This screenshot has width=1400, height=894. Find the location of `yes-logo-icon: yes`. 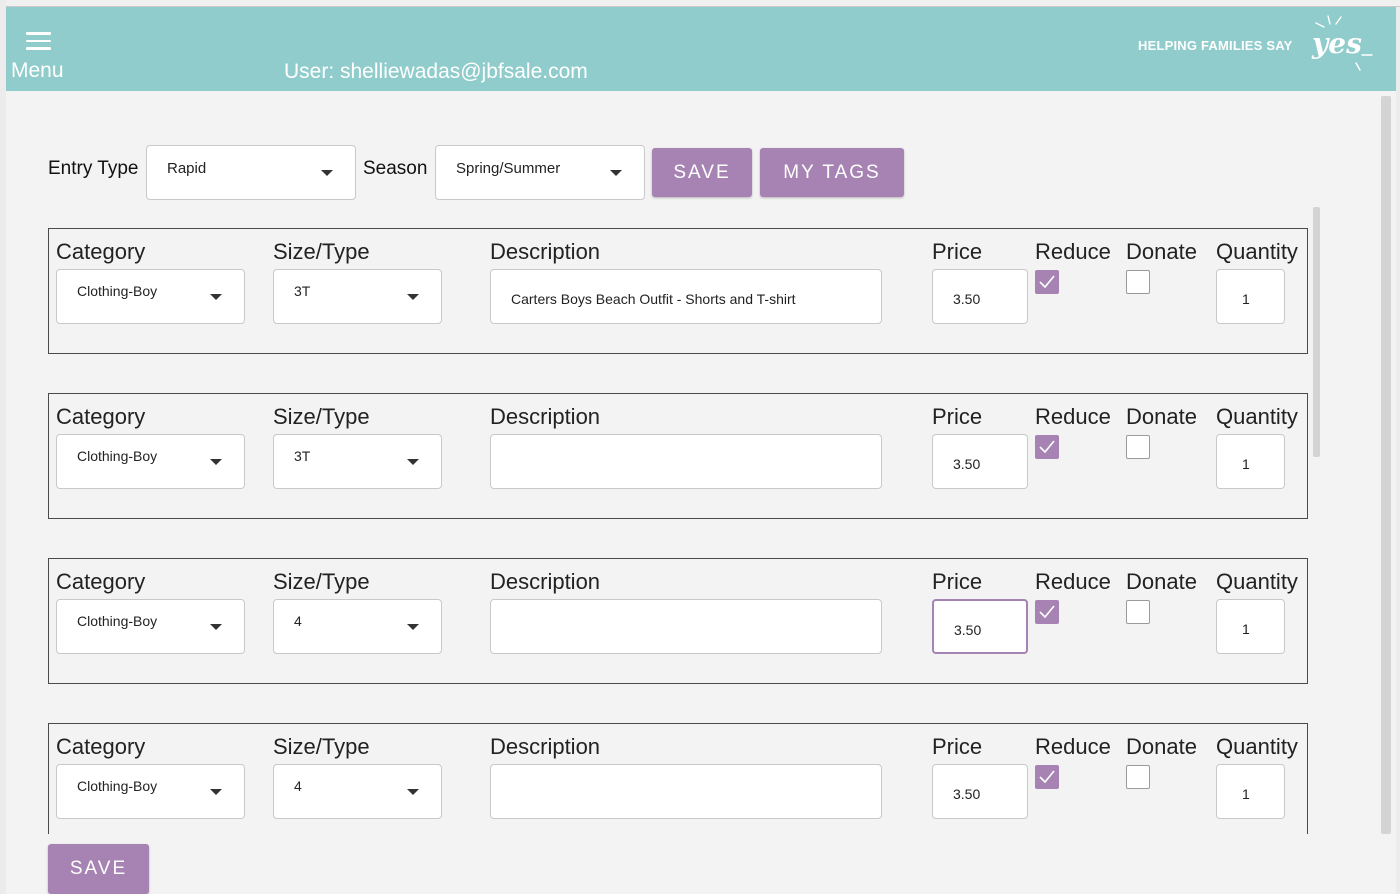

yes-logo-icon: yes is located at coordinates (1342, 43).